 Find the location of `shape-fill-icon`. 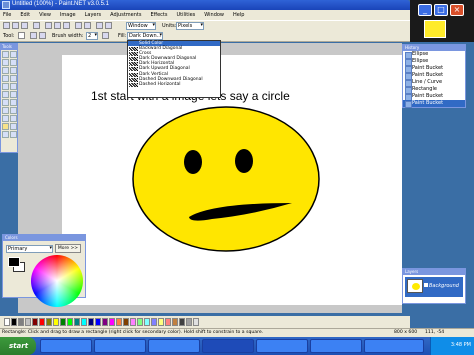

shape-fill-icon is located at coordinates (42, 35).